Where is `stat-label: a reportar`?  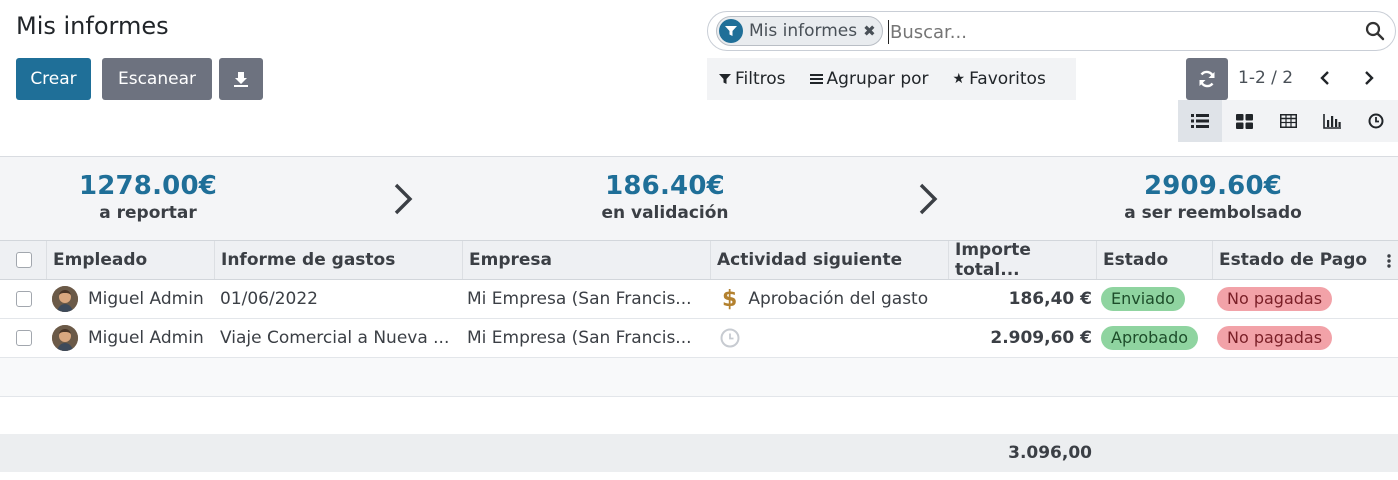 stat-label: a reportar is located at coordinates (148, 213).